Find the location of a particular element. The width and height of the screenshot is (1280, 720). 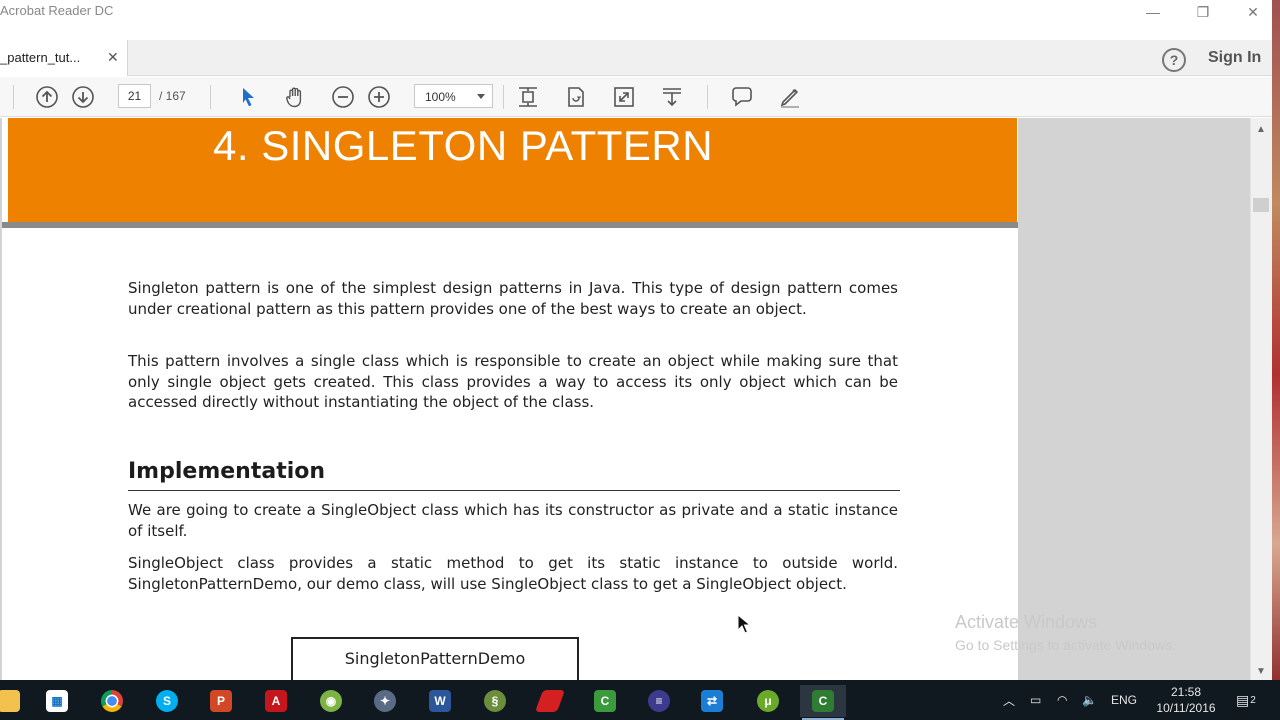

chevron-down-icon is located at coordinates (481, 96).